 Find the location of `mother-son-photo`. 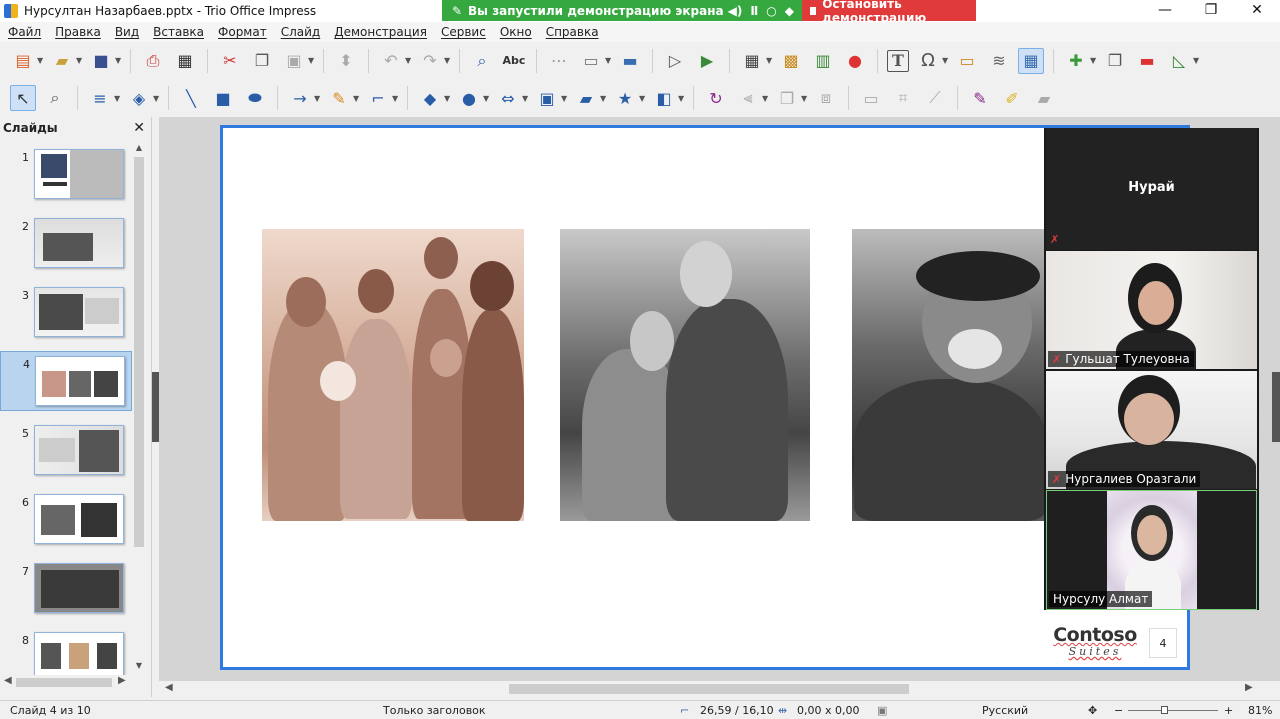

mother-son-photo is located at coordinates (685, 375).